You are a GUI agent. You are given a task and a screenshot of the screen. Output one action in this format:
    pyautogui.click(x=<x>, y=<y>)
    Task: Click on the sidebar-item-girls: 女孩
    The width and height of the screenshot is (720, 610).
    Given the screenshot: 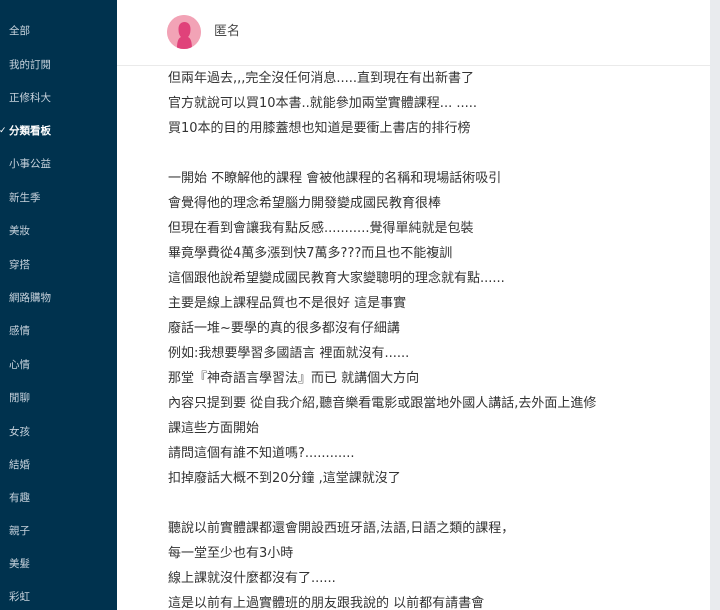 What is the action you would take?
    pyautogui.click(x=58, y=432)
    